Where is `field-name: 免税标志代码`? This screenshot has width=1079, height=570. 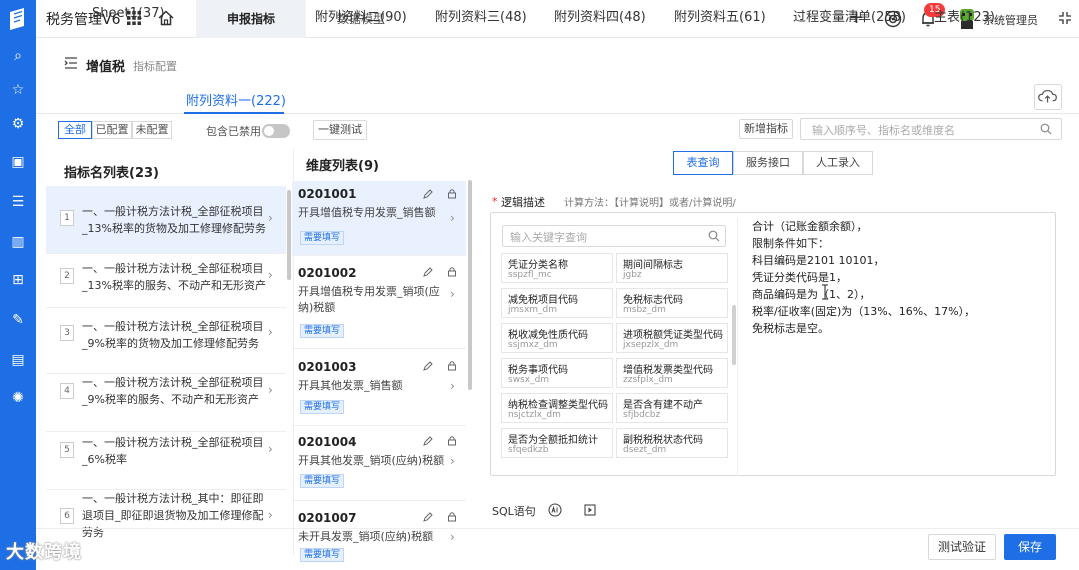 field-name: 免税标志代码 is located at coordinates (653, 300).